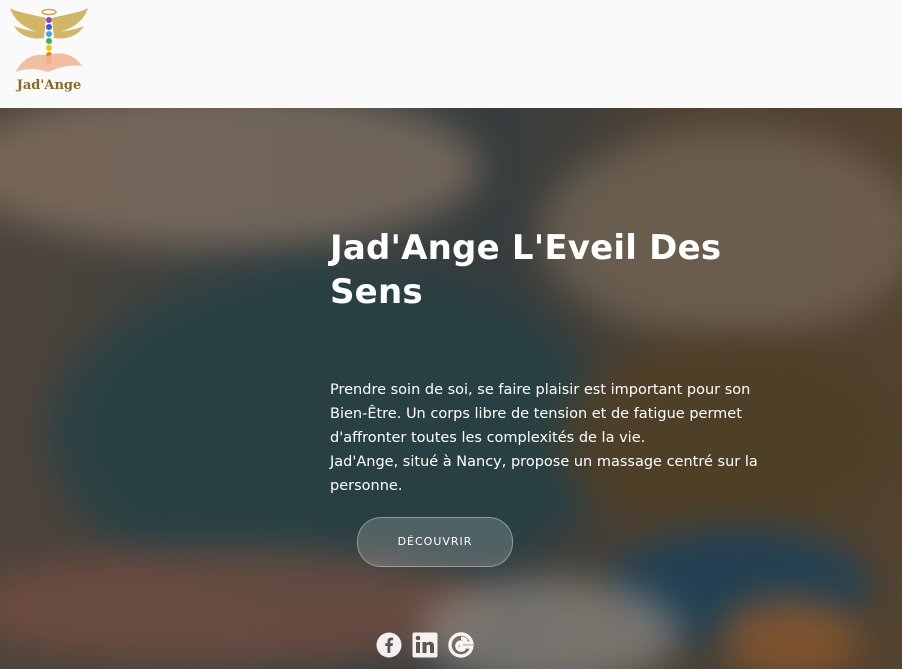 This screenshot has height=669, width=902. I want to click on logo-angel-wings-icon, so click(49, 40).